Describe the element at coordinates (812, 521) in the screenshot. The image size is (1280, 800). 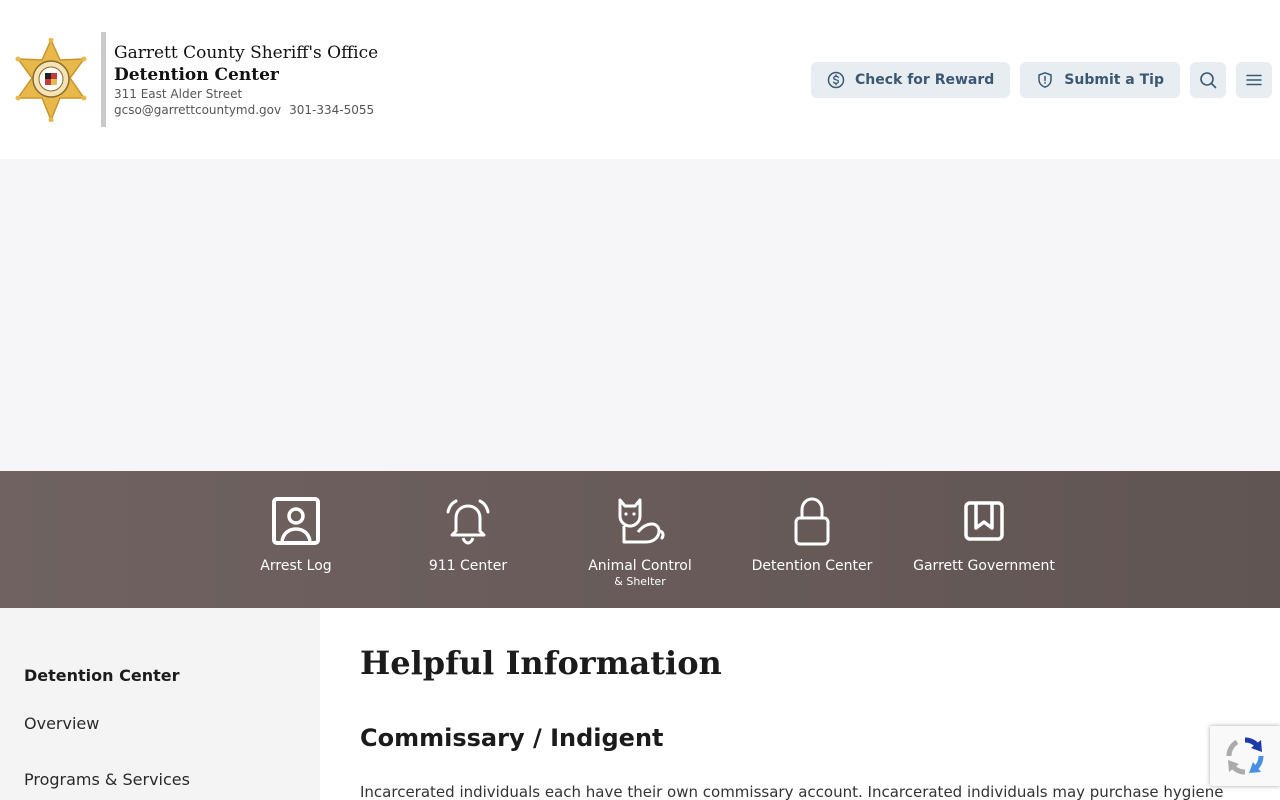
I see `lock-icon` at that location.